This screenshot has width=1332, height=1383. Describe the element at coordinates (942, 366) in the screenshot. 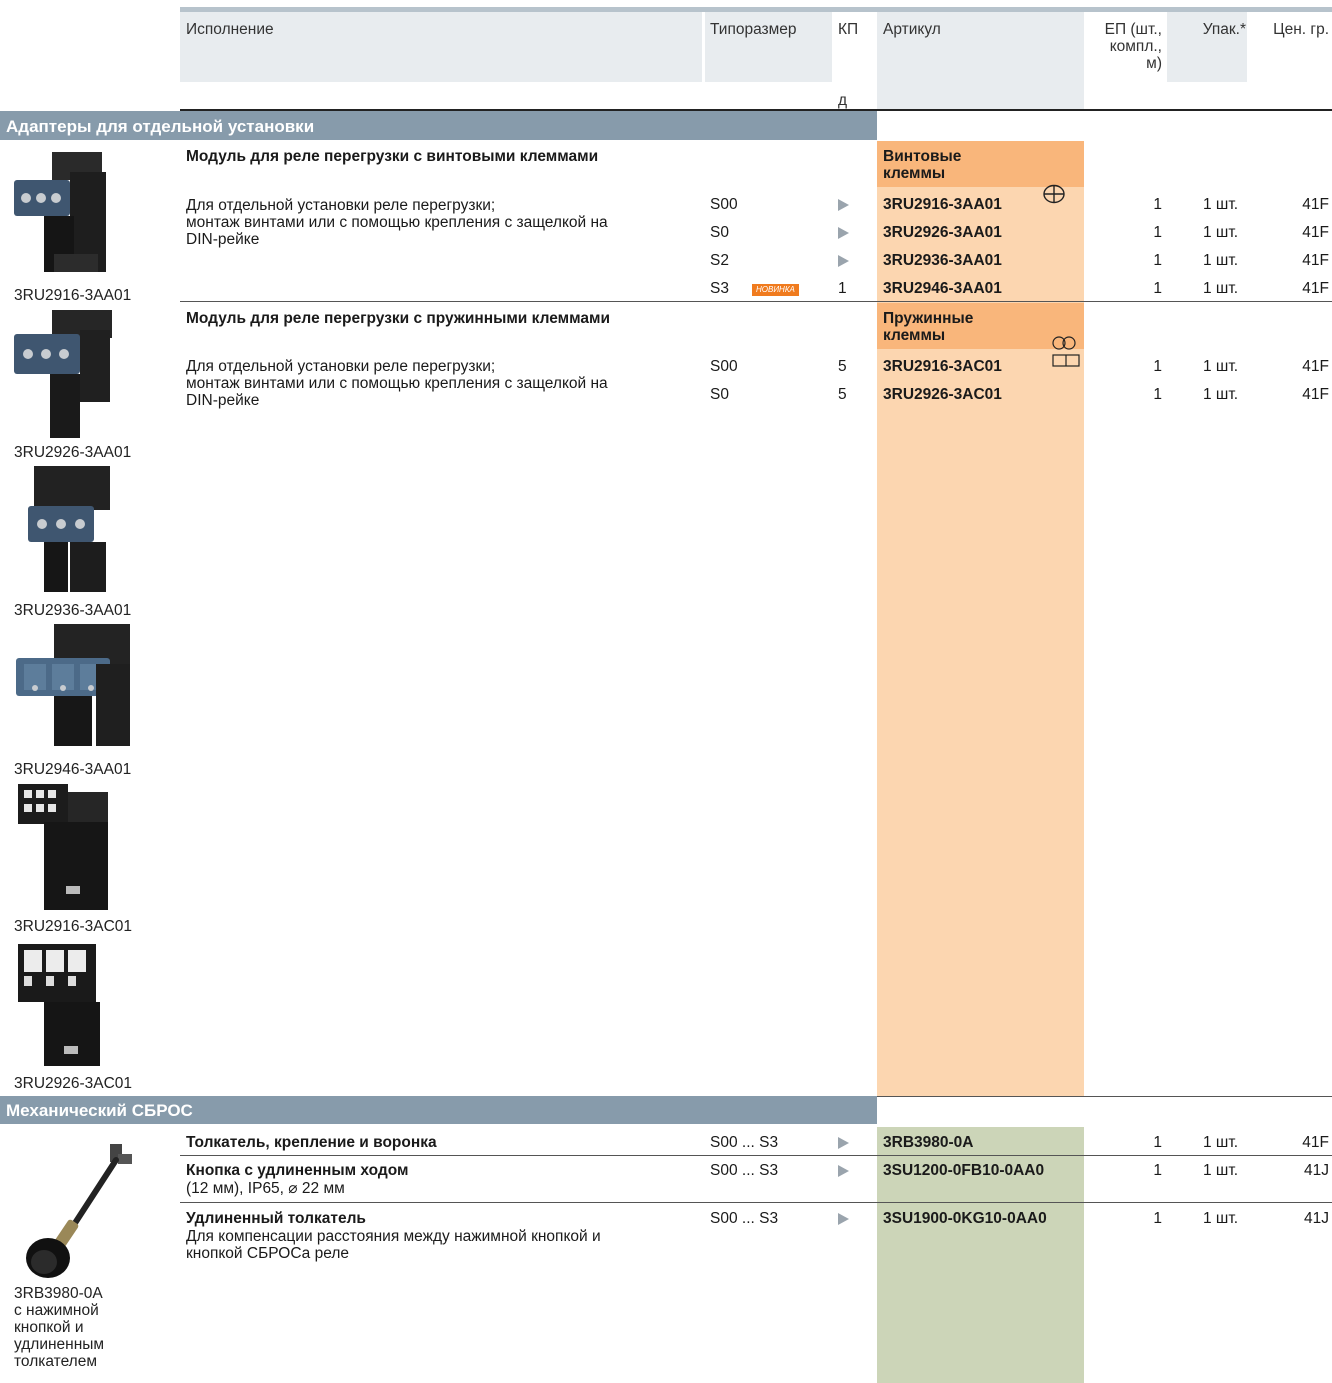

I see `article-number: 3RU2916-3AC01` at that location.